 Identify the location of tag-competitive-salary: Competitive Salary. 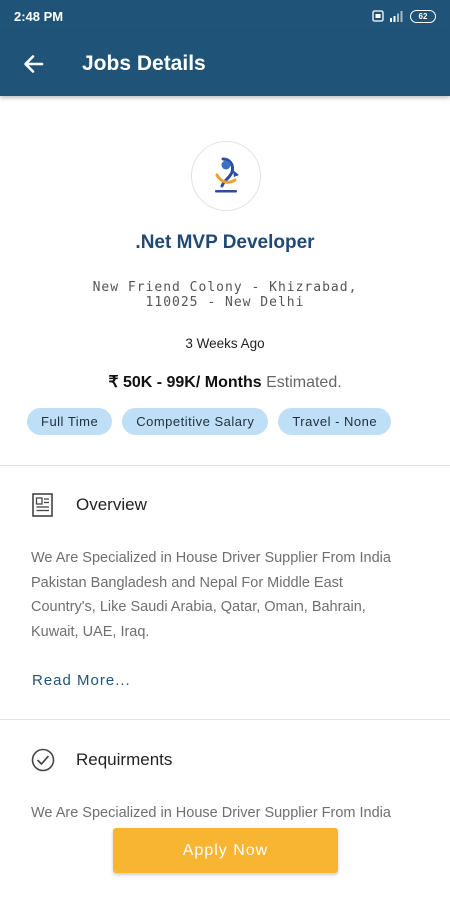
(195, 421).